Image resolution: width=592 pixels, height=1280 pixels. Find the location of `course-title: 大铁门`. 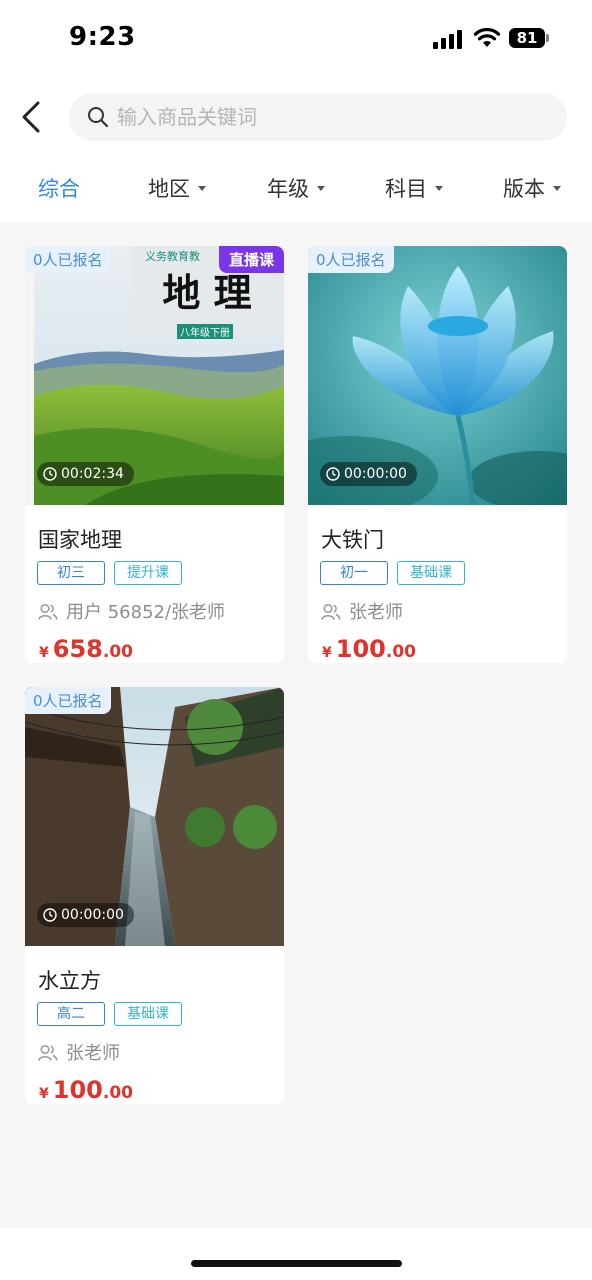

course-title: 大铁门 is located at coordinates (352, 540).